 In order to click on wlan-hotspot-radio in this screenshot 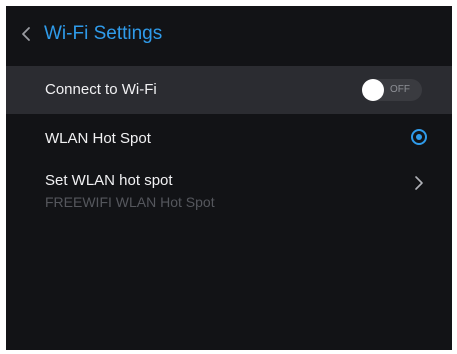, I will do `click(419, 137)`.